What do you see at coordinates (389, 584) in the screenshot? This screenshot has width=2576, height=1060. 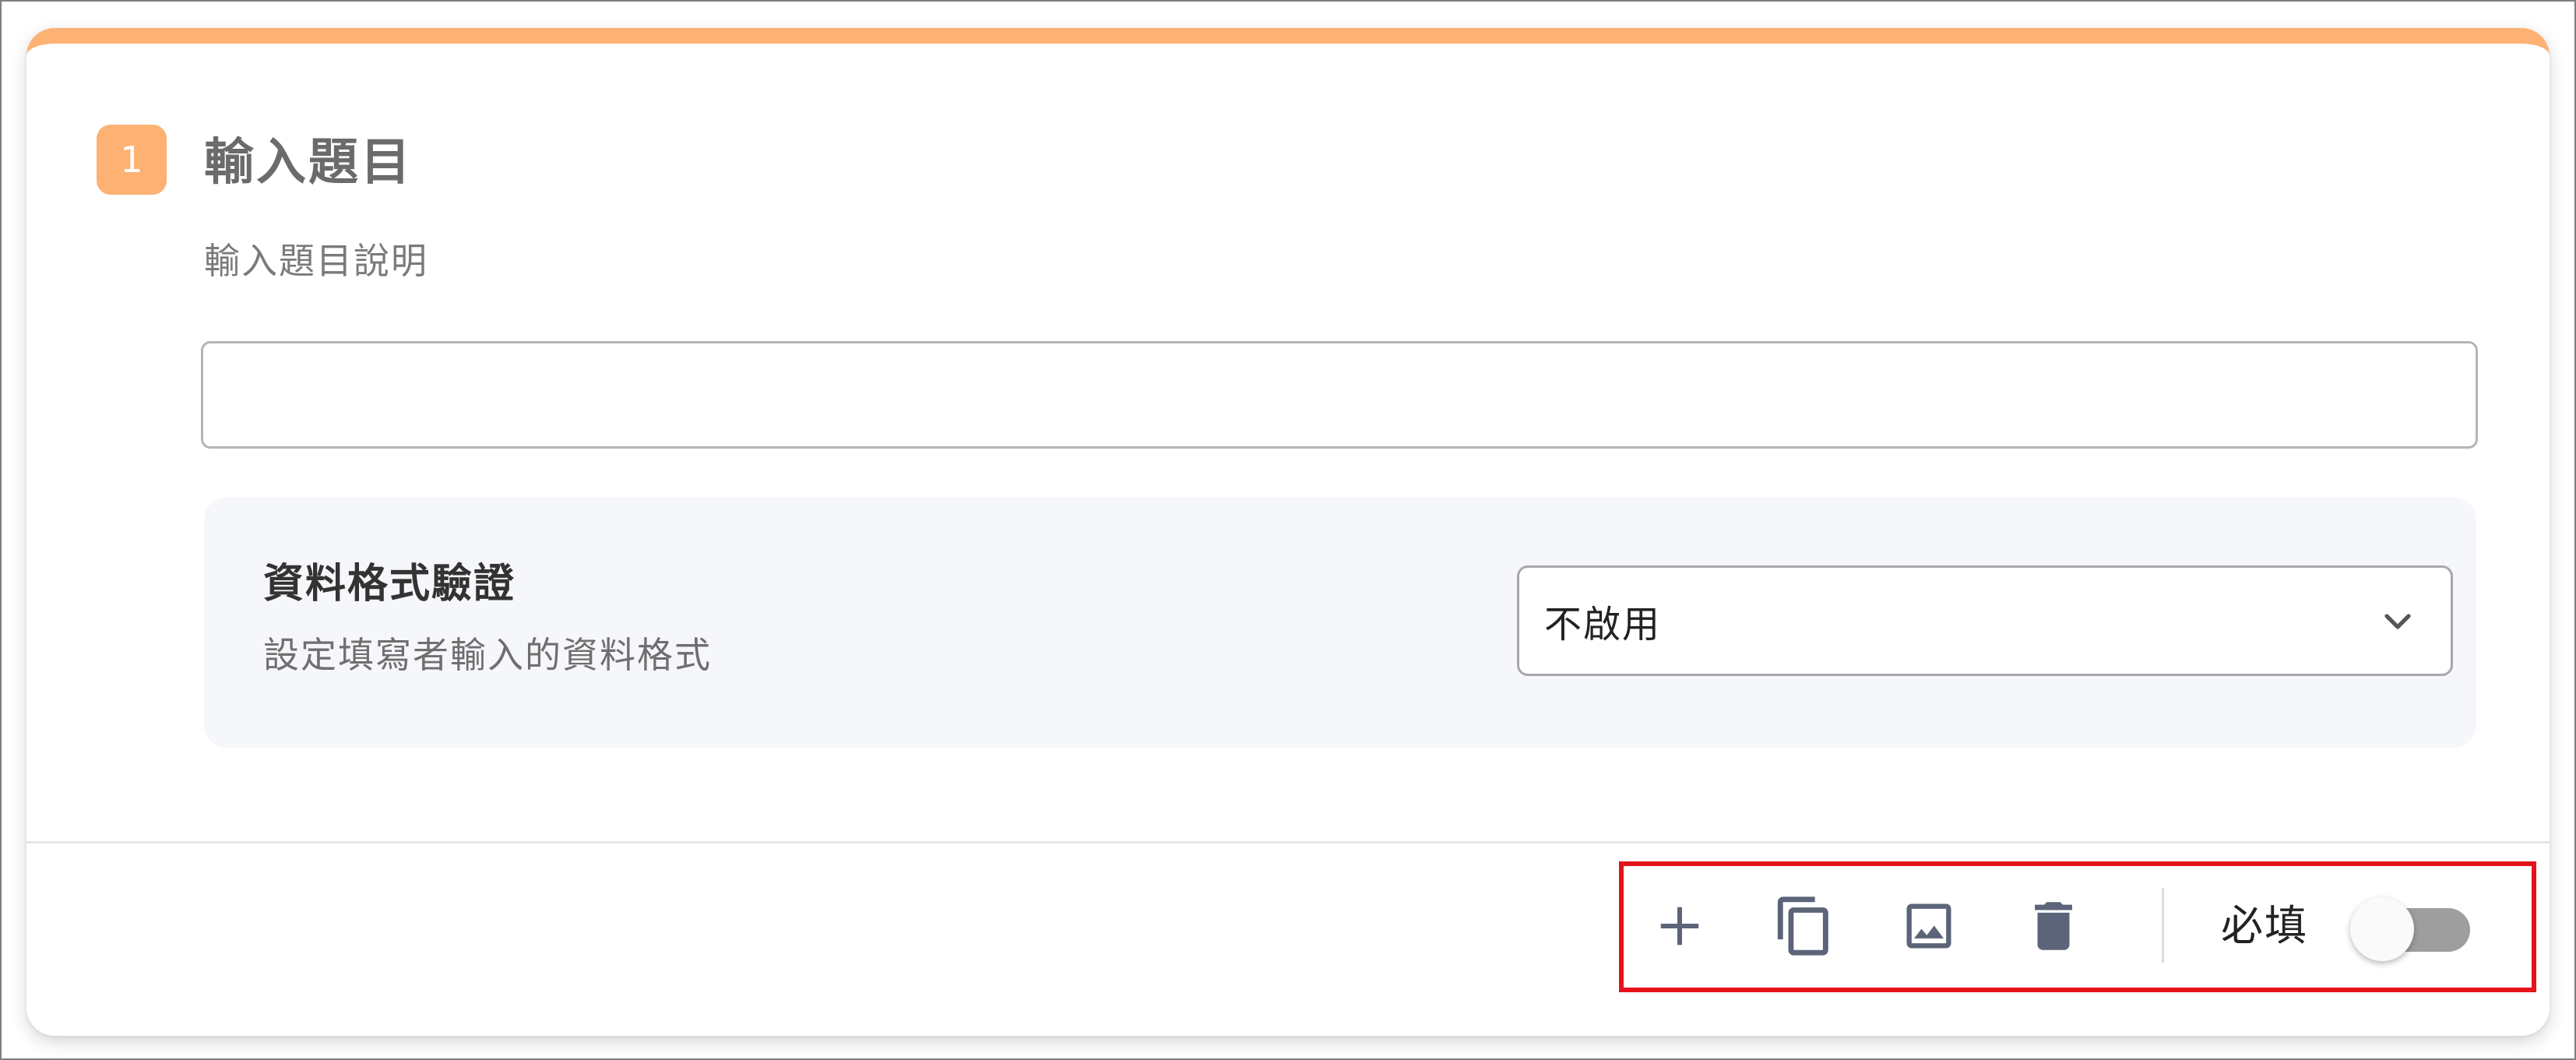 I see `validation-title: 資料格式驗證` at bounding box center [389, 584].